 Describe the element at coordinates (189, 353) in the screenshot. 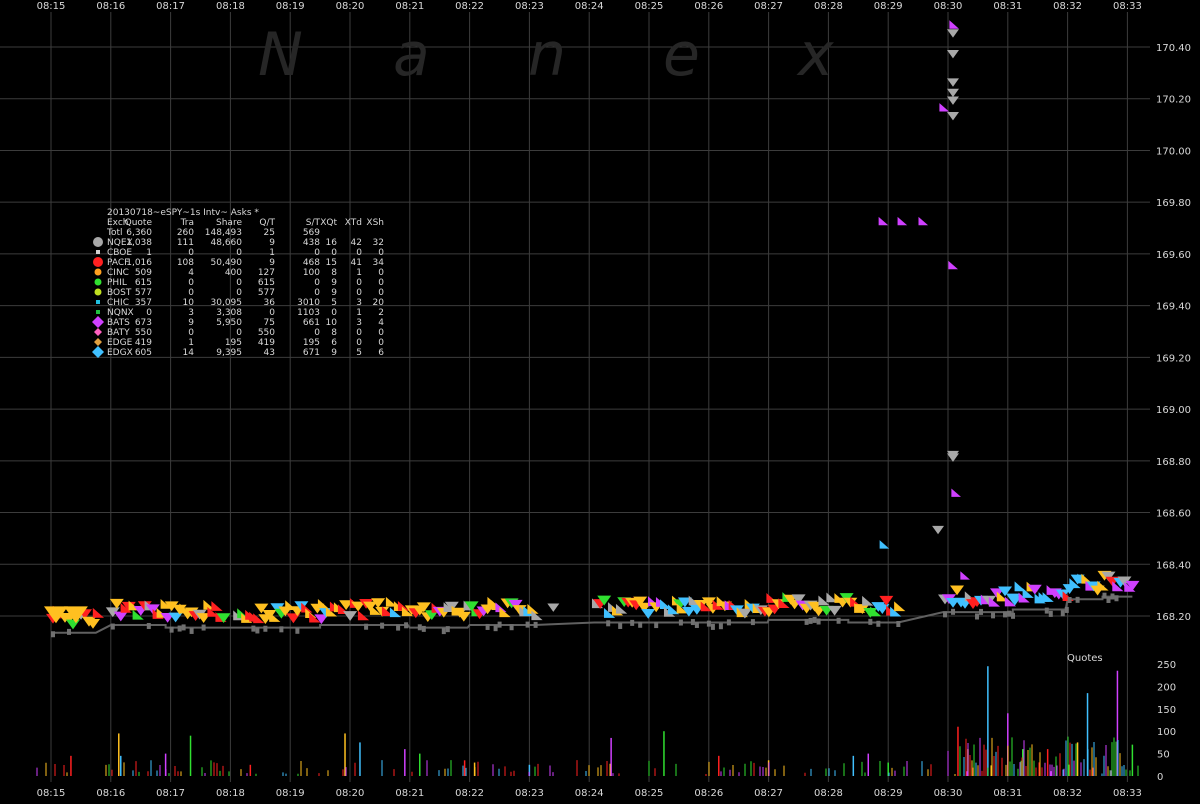

I see `legend-row-cell: 14` at that location.